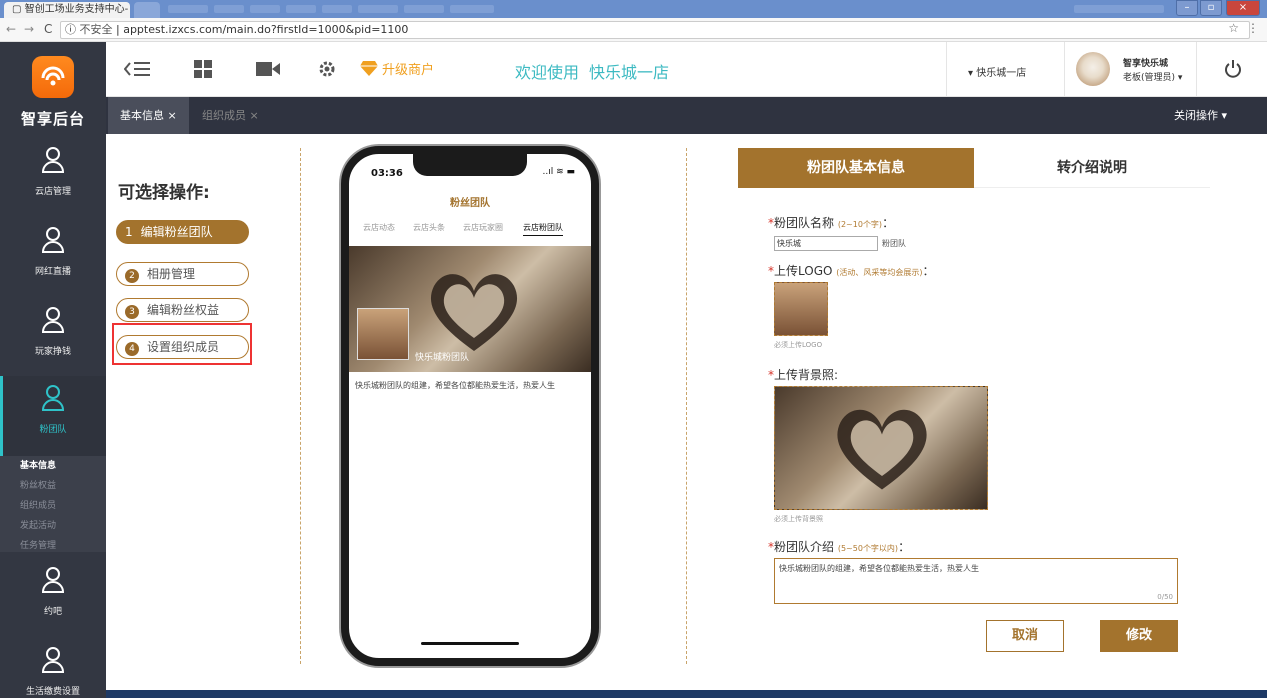 Image resolution: width=1267 pixels, height=698 pixels. What do you see at coordinates (76, 9) in the screenshot?
I see `browser-tab-title: 智创工场业务支持中心-` at bounding box center [76, 9].